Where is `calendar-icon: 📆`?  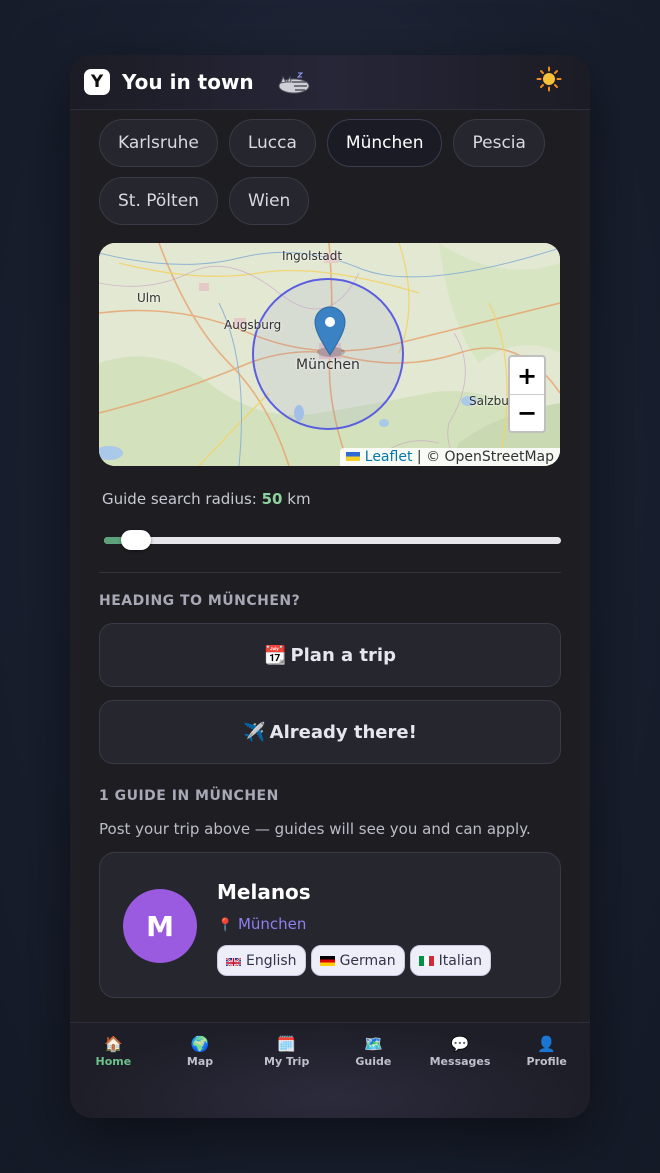 calendar-icon: 📆 is located at coordinates (275, 655).